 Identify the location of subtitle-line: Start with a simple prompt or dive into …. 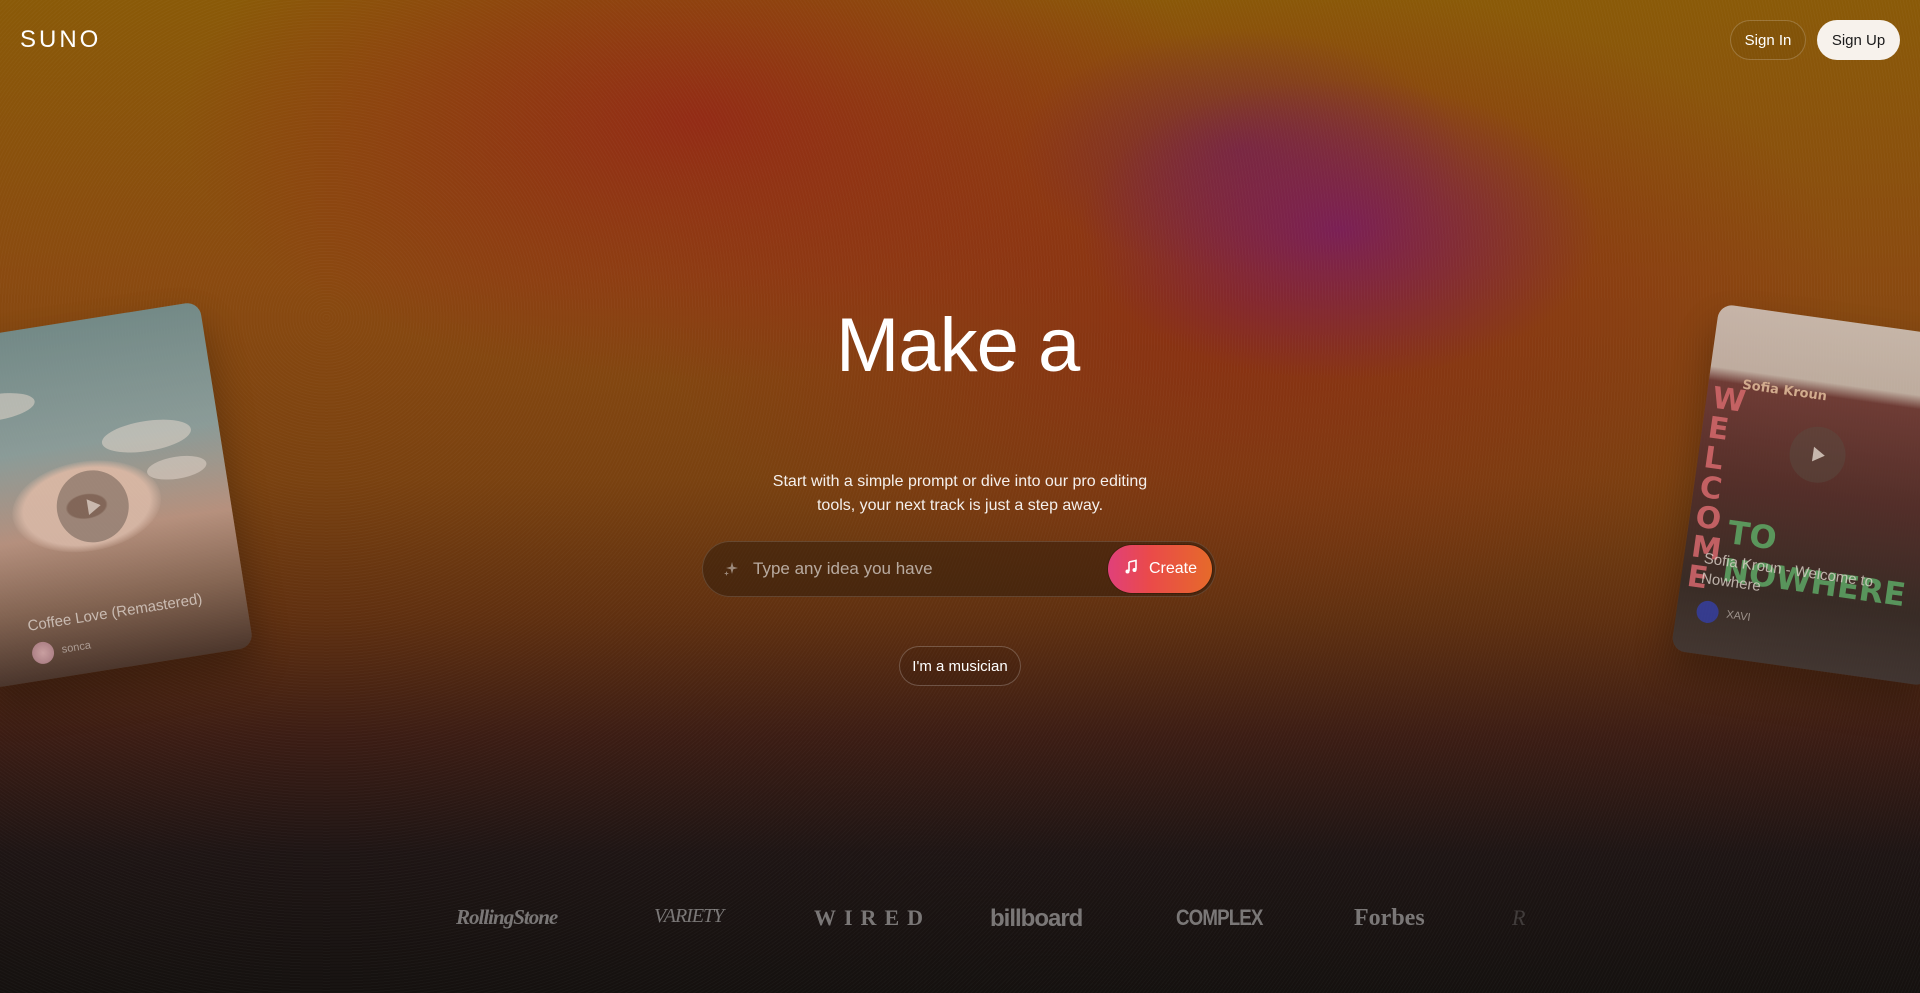
(960, 481).